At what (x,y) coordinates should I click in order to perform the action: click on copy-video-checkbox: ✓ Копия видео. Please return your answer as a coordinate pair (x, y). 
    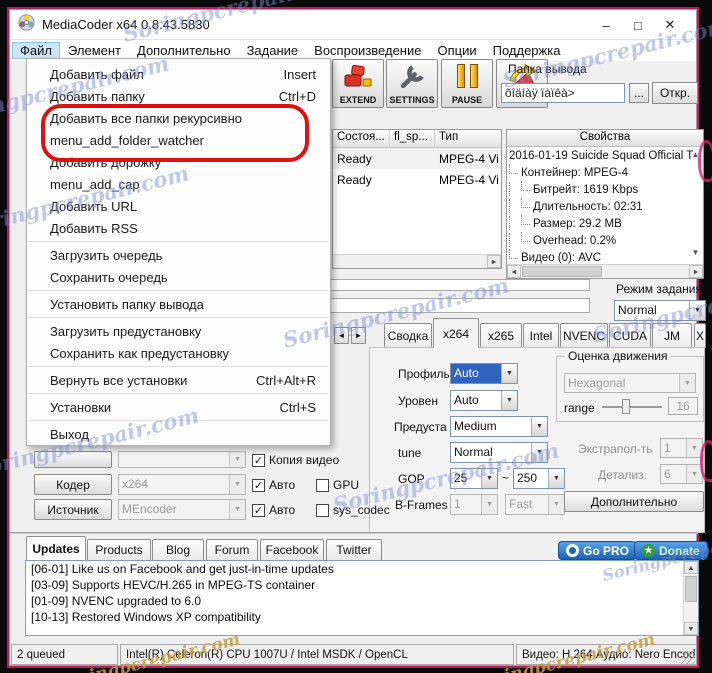
    Looking at the image, I should click on (295, 460).